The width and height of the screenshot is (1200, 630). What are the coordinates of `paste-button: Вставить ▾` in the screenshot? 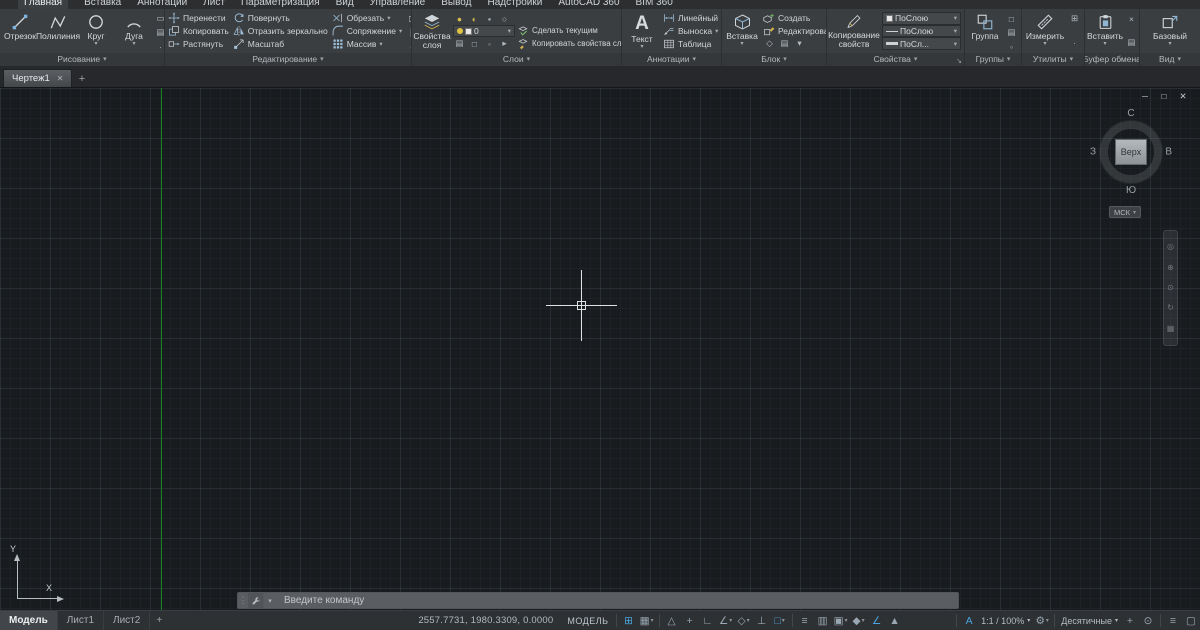 It's located at (1105, 31).